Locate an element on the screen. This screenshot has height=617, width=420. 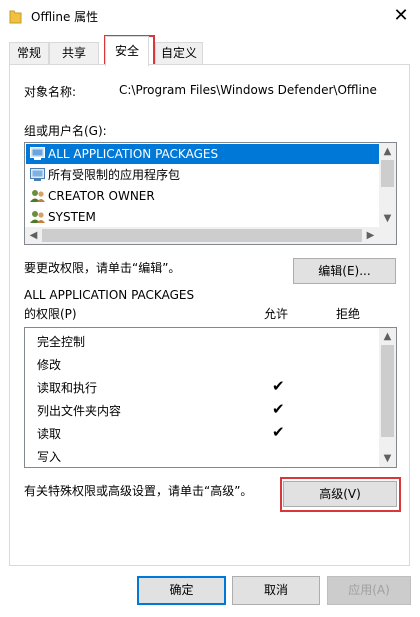
groups-label: 组或用户名(G): is located at coordinates (65, 131).